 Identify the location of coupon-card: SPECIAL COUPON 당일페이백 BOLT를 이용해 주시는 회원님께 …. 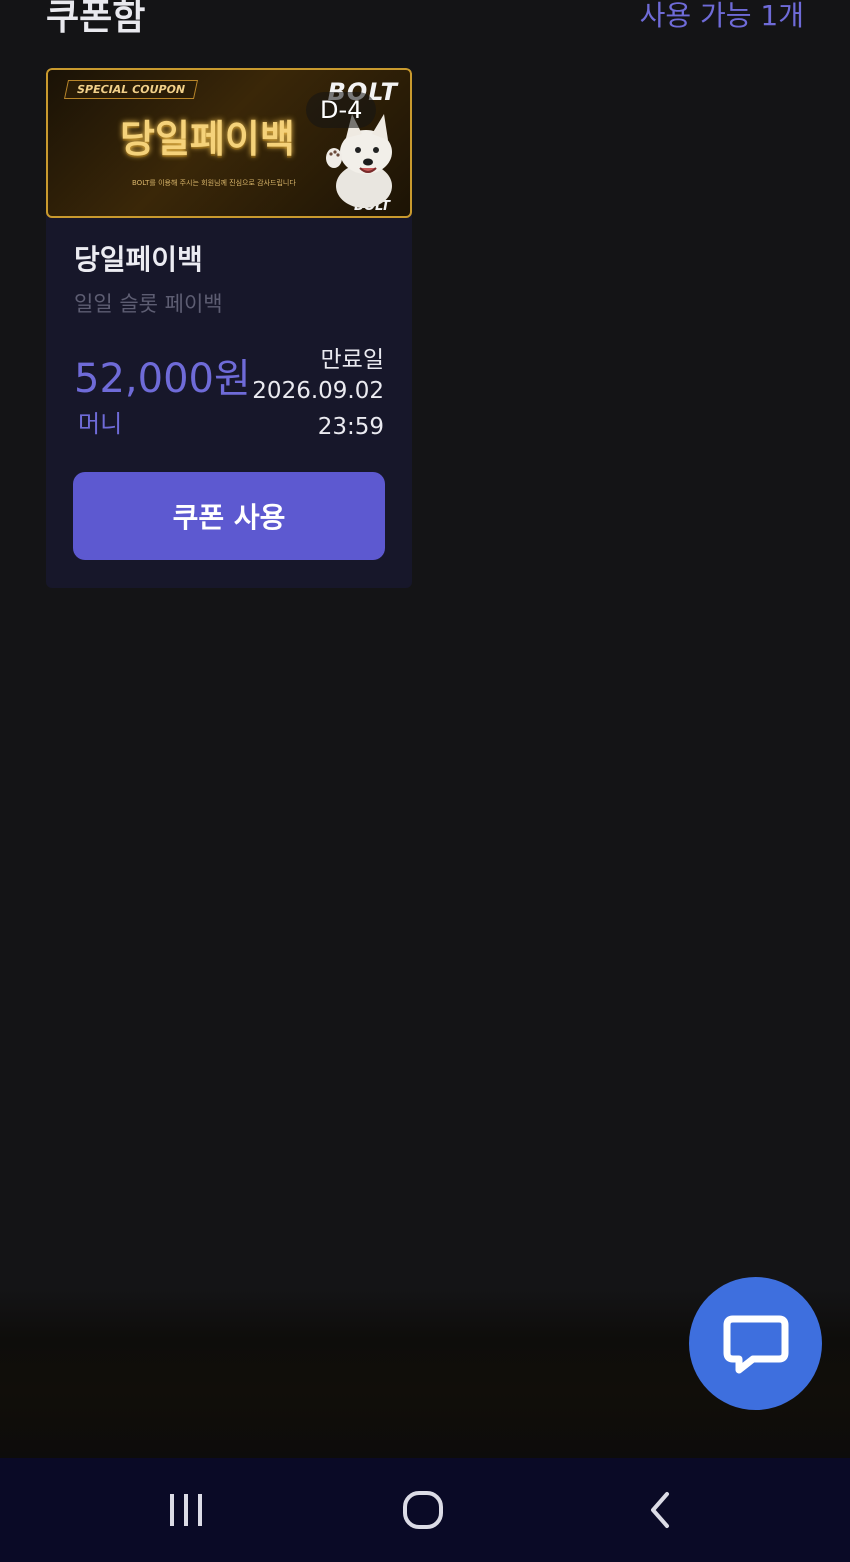
(229, 328).